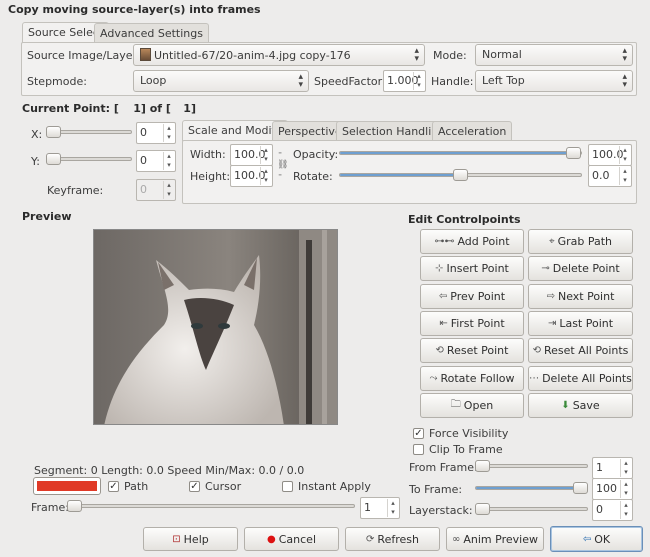  I want to click on x-slider-knob, so click(53, 132).